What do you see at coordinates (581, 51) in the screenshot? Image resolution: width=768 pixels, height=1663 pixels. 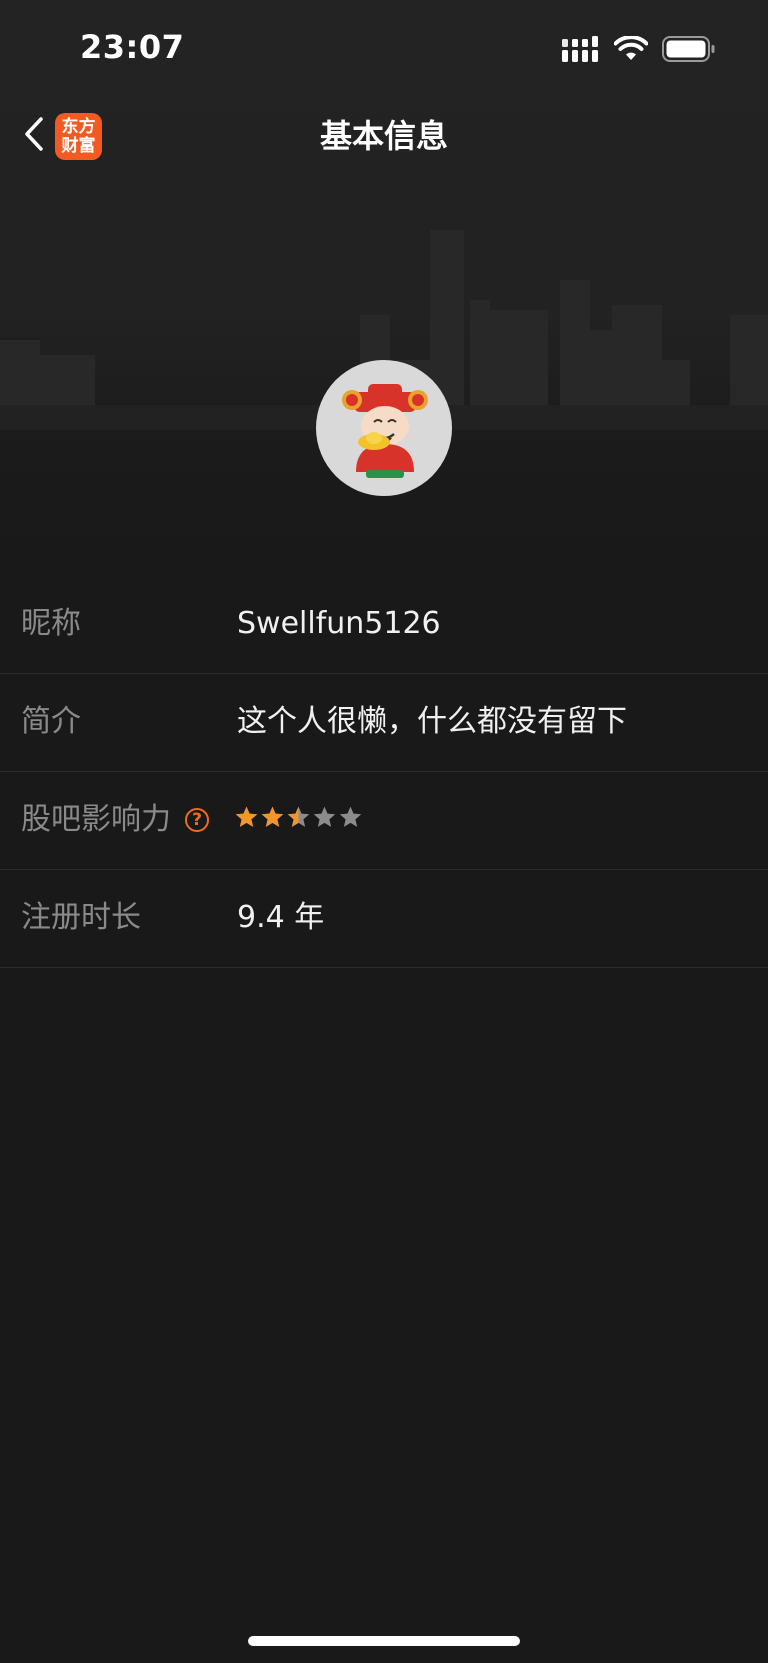 I see `signal-icon` at bounding box center [581, 51].